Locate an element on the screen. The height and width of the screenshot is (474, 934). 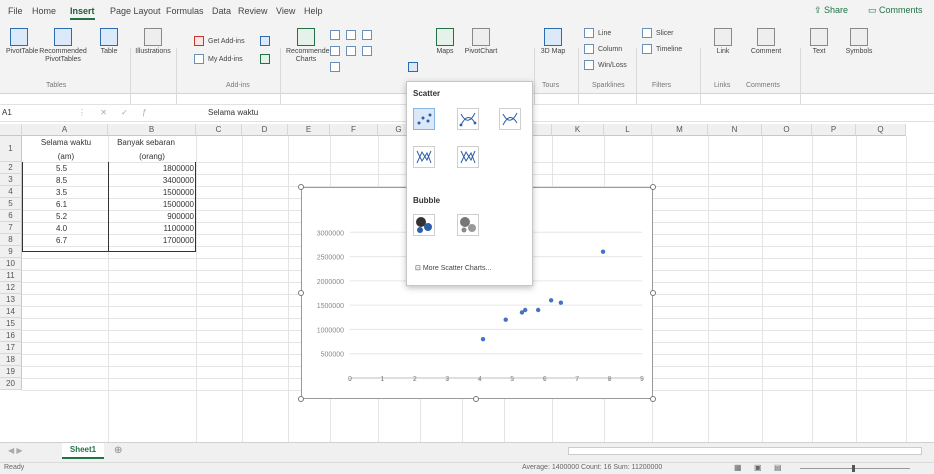
scatter-chart-icon is located at coordinates (413, 67).